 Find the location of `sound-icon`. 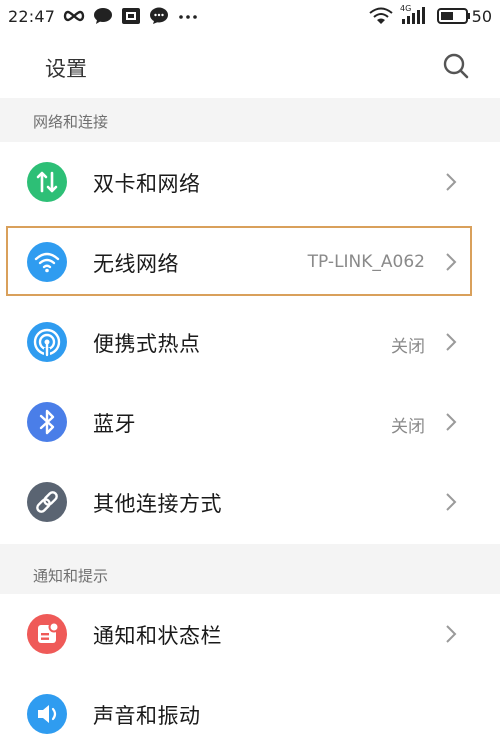

sound-icon is located at coordinates (47, 714).